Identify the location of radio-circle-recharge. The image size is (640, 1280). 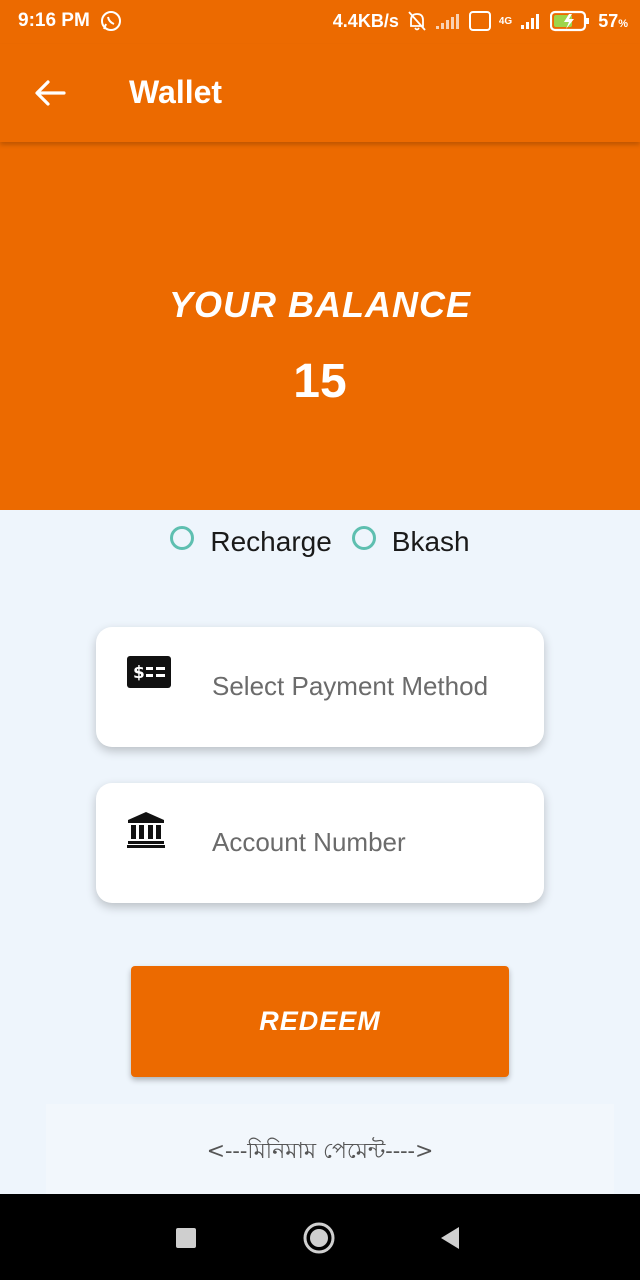
(182, 538).